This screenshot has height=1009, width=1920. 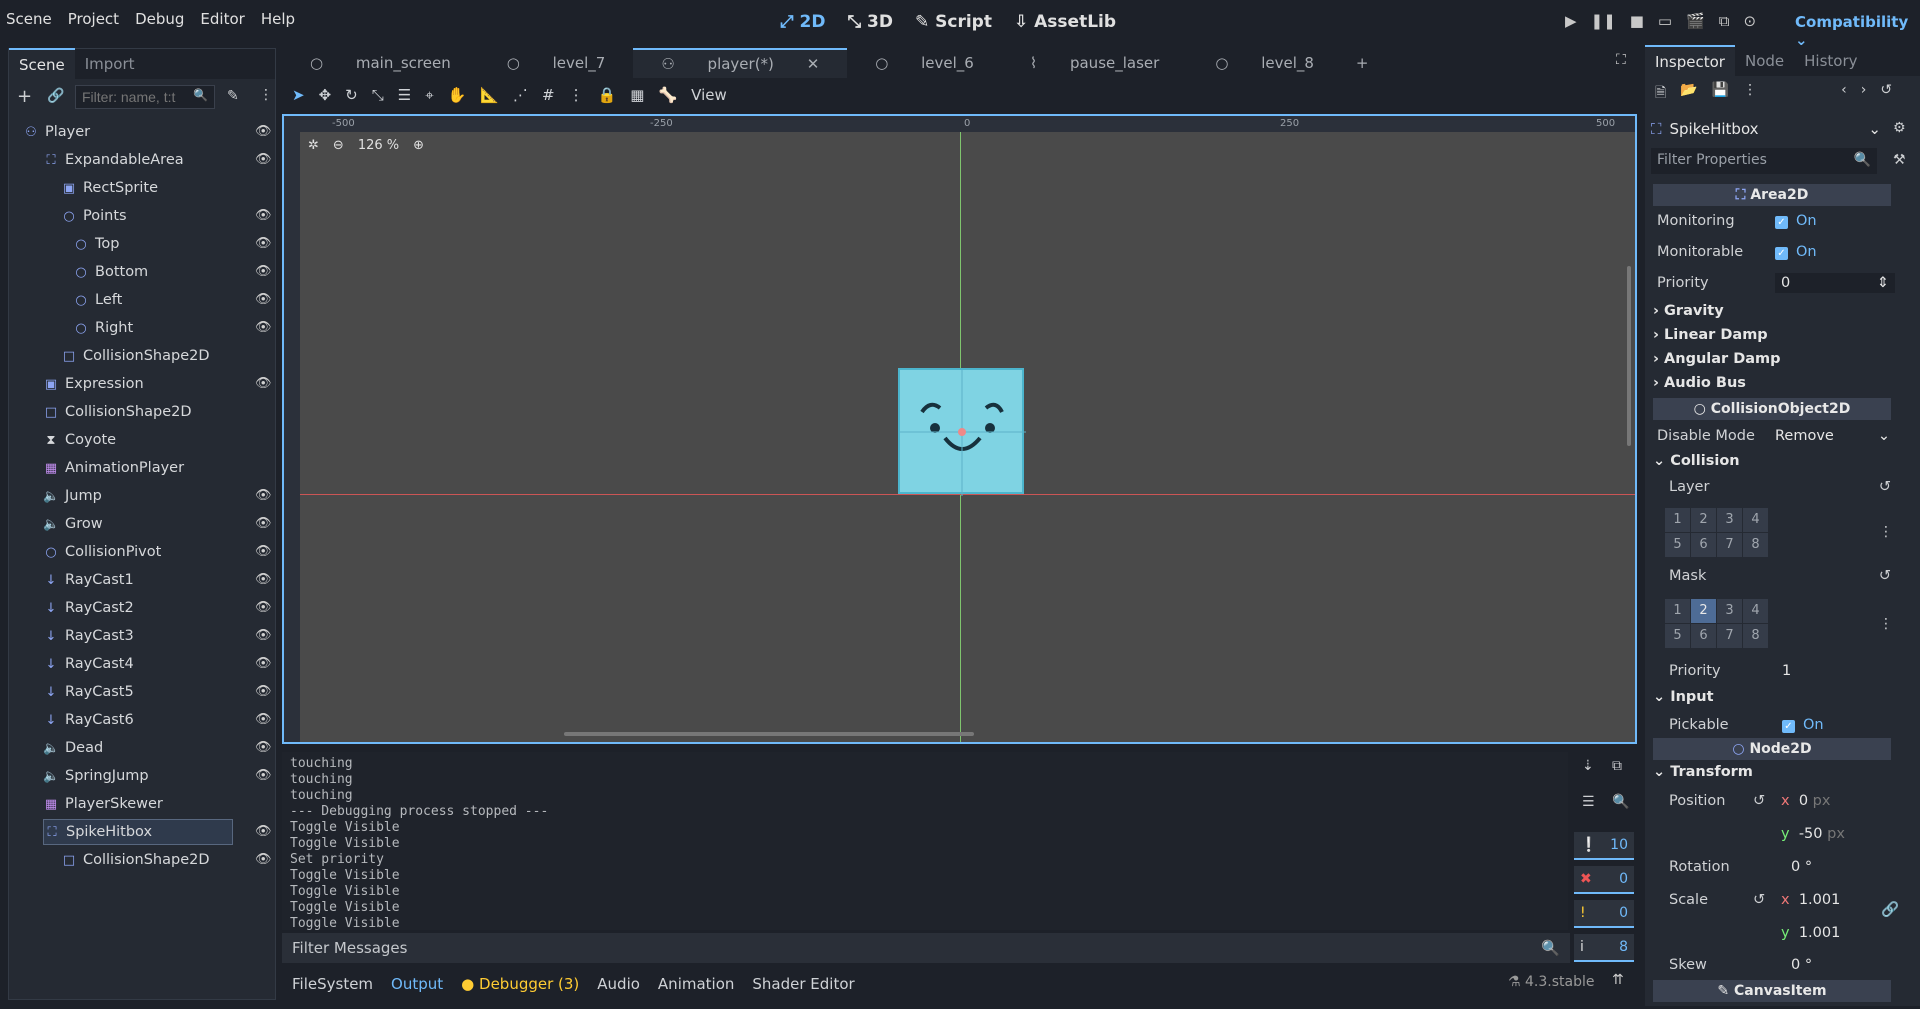 I want to click on priority-spinbox: 0 ⇕, so click(x=1835, y=283).